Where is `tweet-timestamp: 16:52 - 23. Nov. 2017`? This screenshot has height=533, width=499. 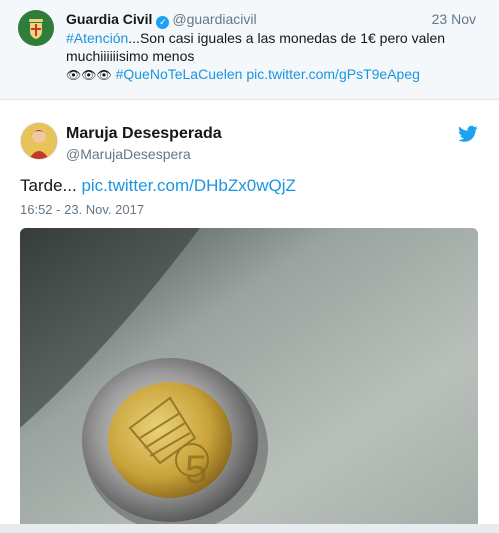 tweet-timestamp: 16:52 - 23. Nov. 2017 is located at coordinates (82, 210).